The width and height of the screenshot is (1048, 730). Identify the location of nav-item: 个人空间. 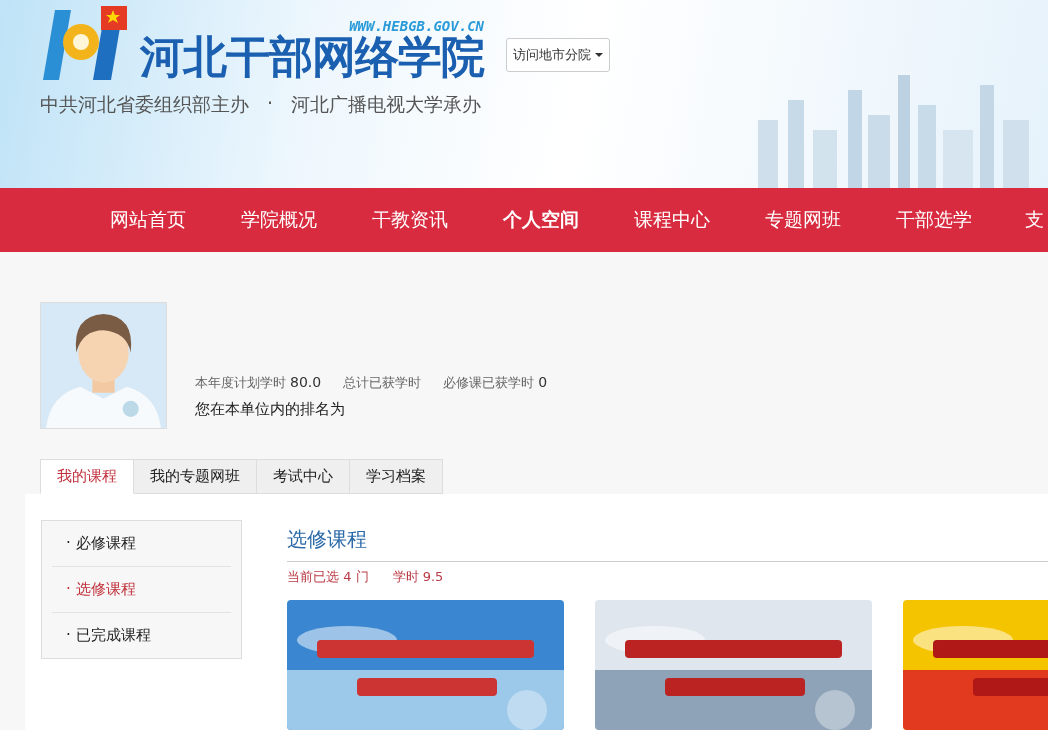
(541, 220).